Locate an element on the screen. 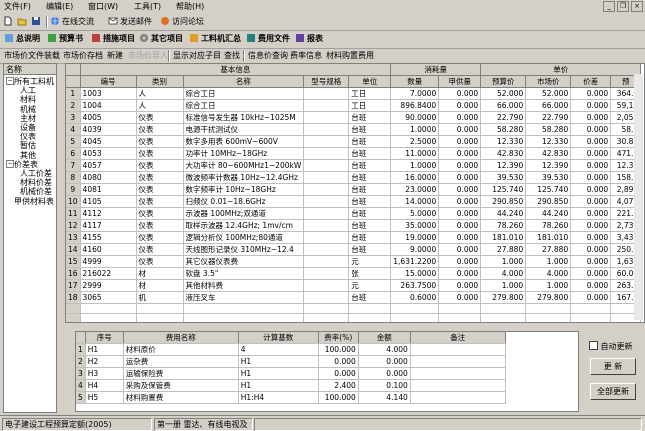 The image size is (645, 431). cell-market: 58.280 is located at coordinates (548, 129).